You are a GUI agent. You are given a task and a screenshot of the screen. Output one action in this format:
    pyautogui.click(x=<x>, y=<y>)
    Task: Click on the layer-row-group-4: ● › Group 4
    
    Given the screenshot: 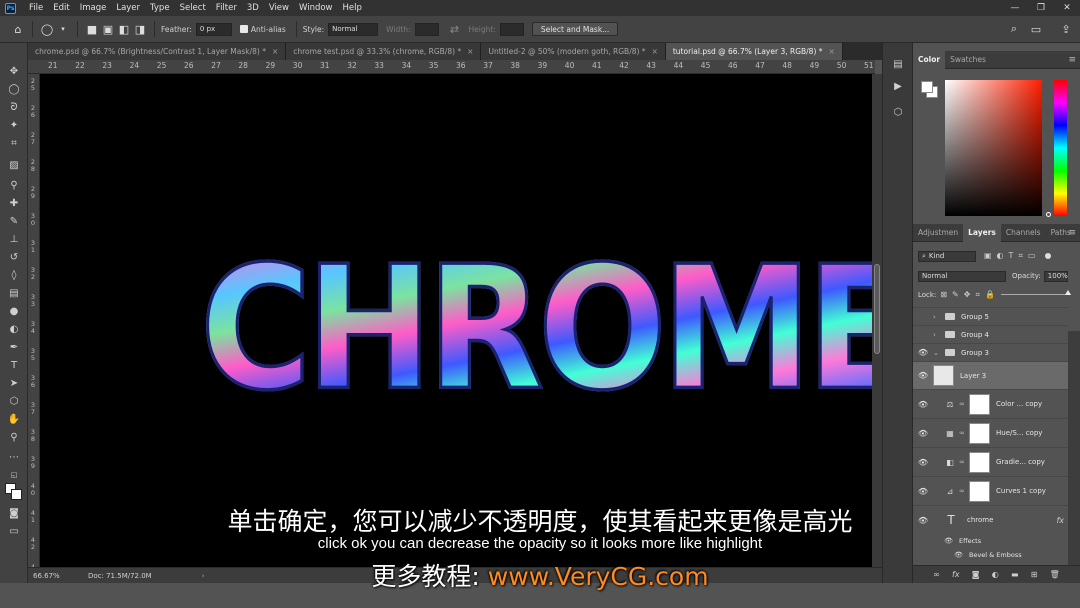 What is the action you would take?
    pyautogui.click(x=990, y=334)
    